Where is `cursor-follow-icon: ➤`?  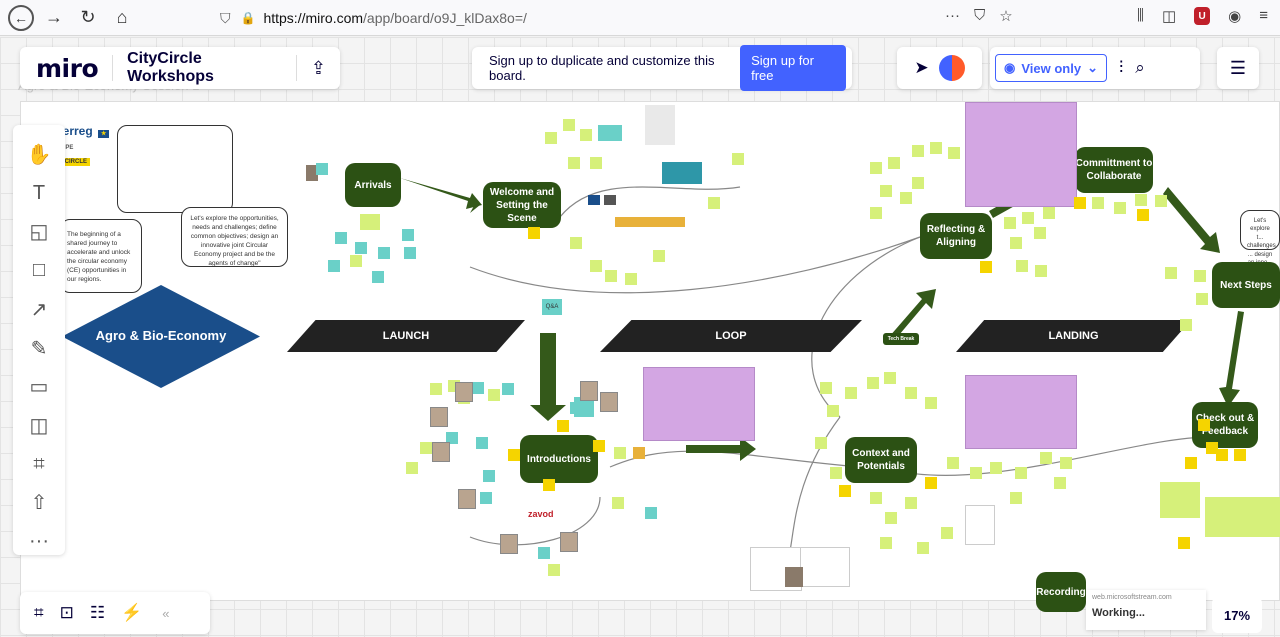 cursor-follow-icon: ➤ is located at coordinates (921, 68).